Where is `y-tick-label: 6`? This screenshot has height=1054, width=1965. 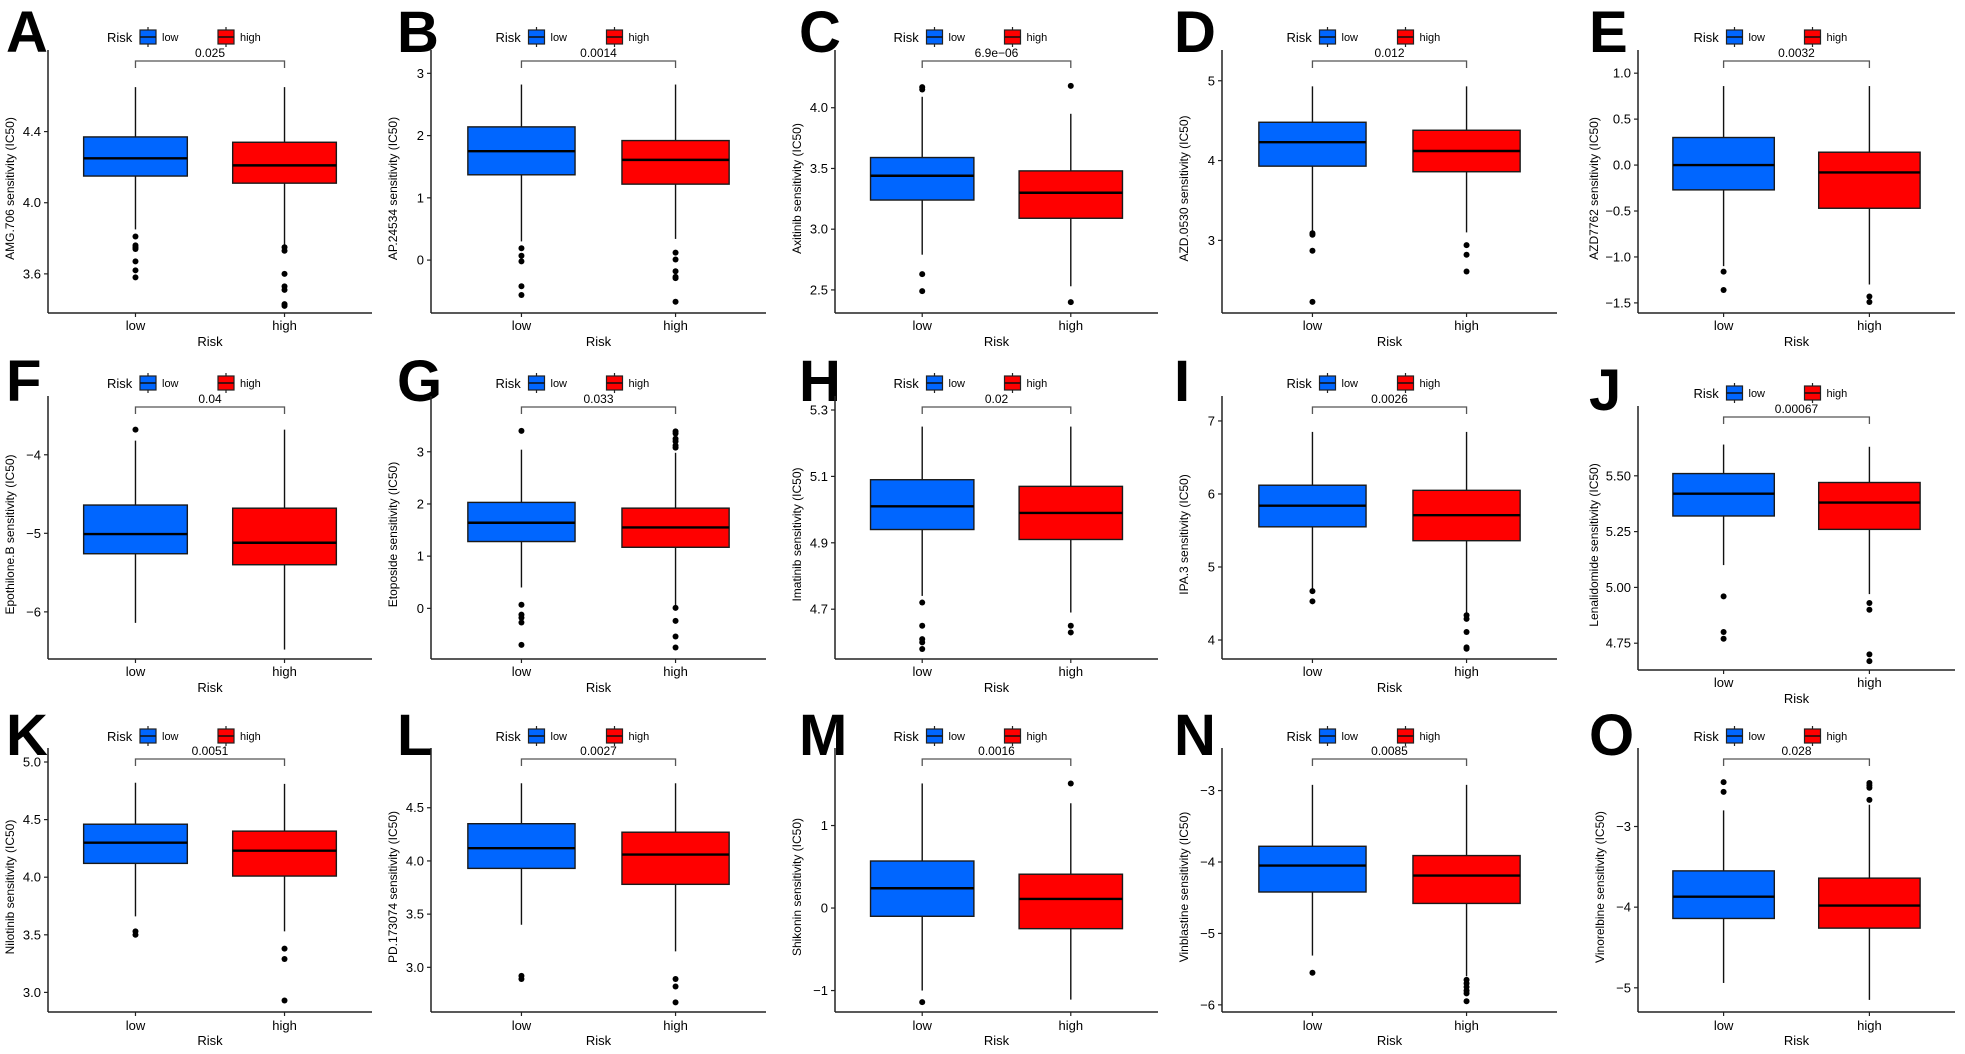 y-tick-label: 6 is located at coordinates (1211, 493).